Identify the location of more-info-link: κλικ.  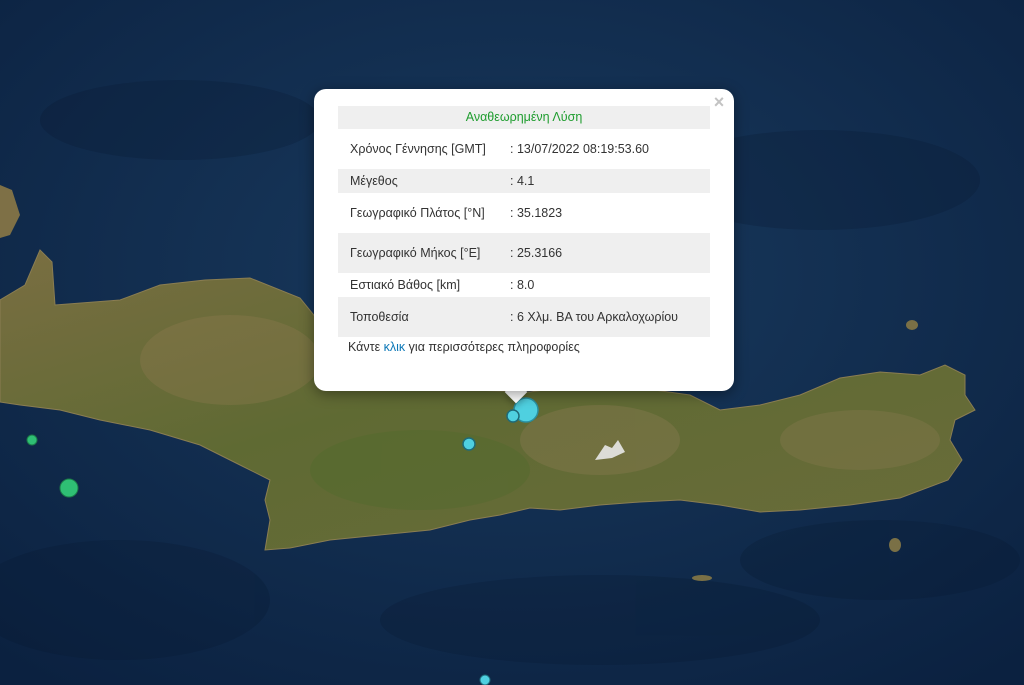
(395, 347).